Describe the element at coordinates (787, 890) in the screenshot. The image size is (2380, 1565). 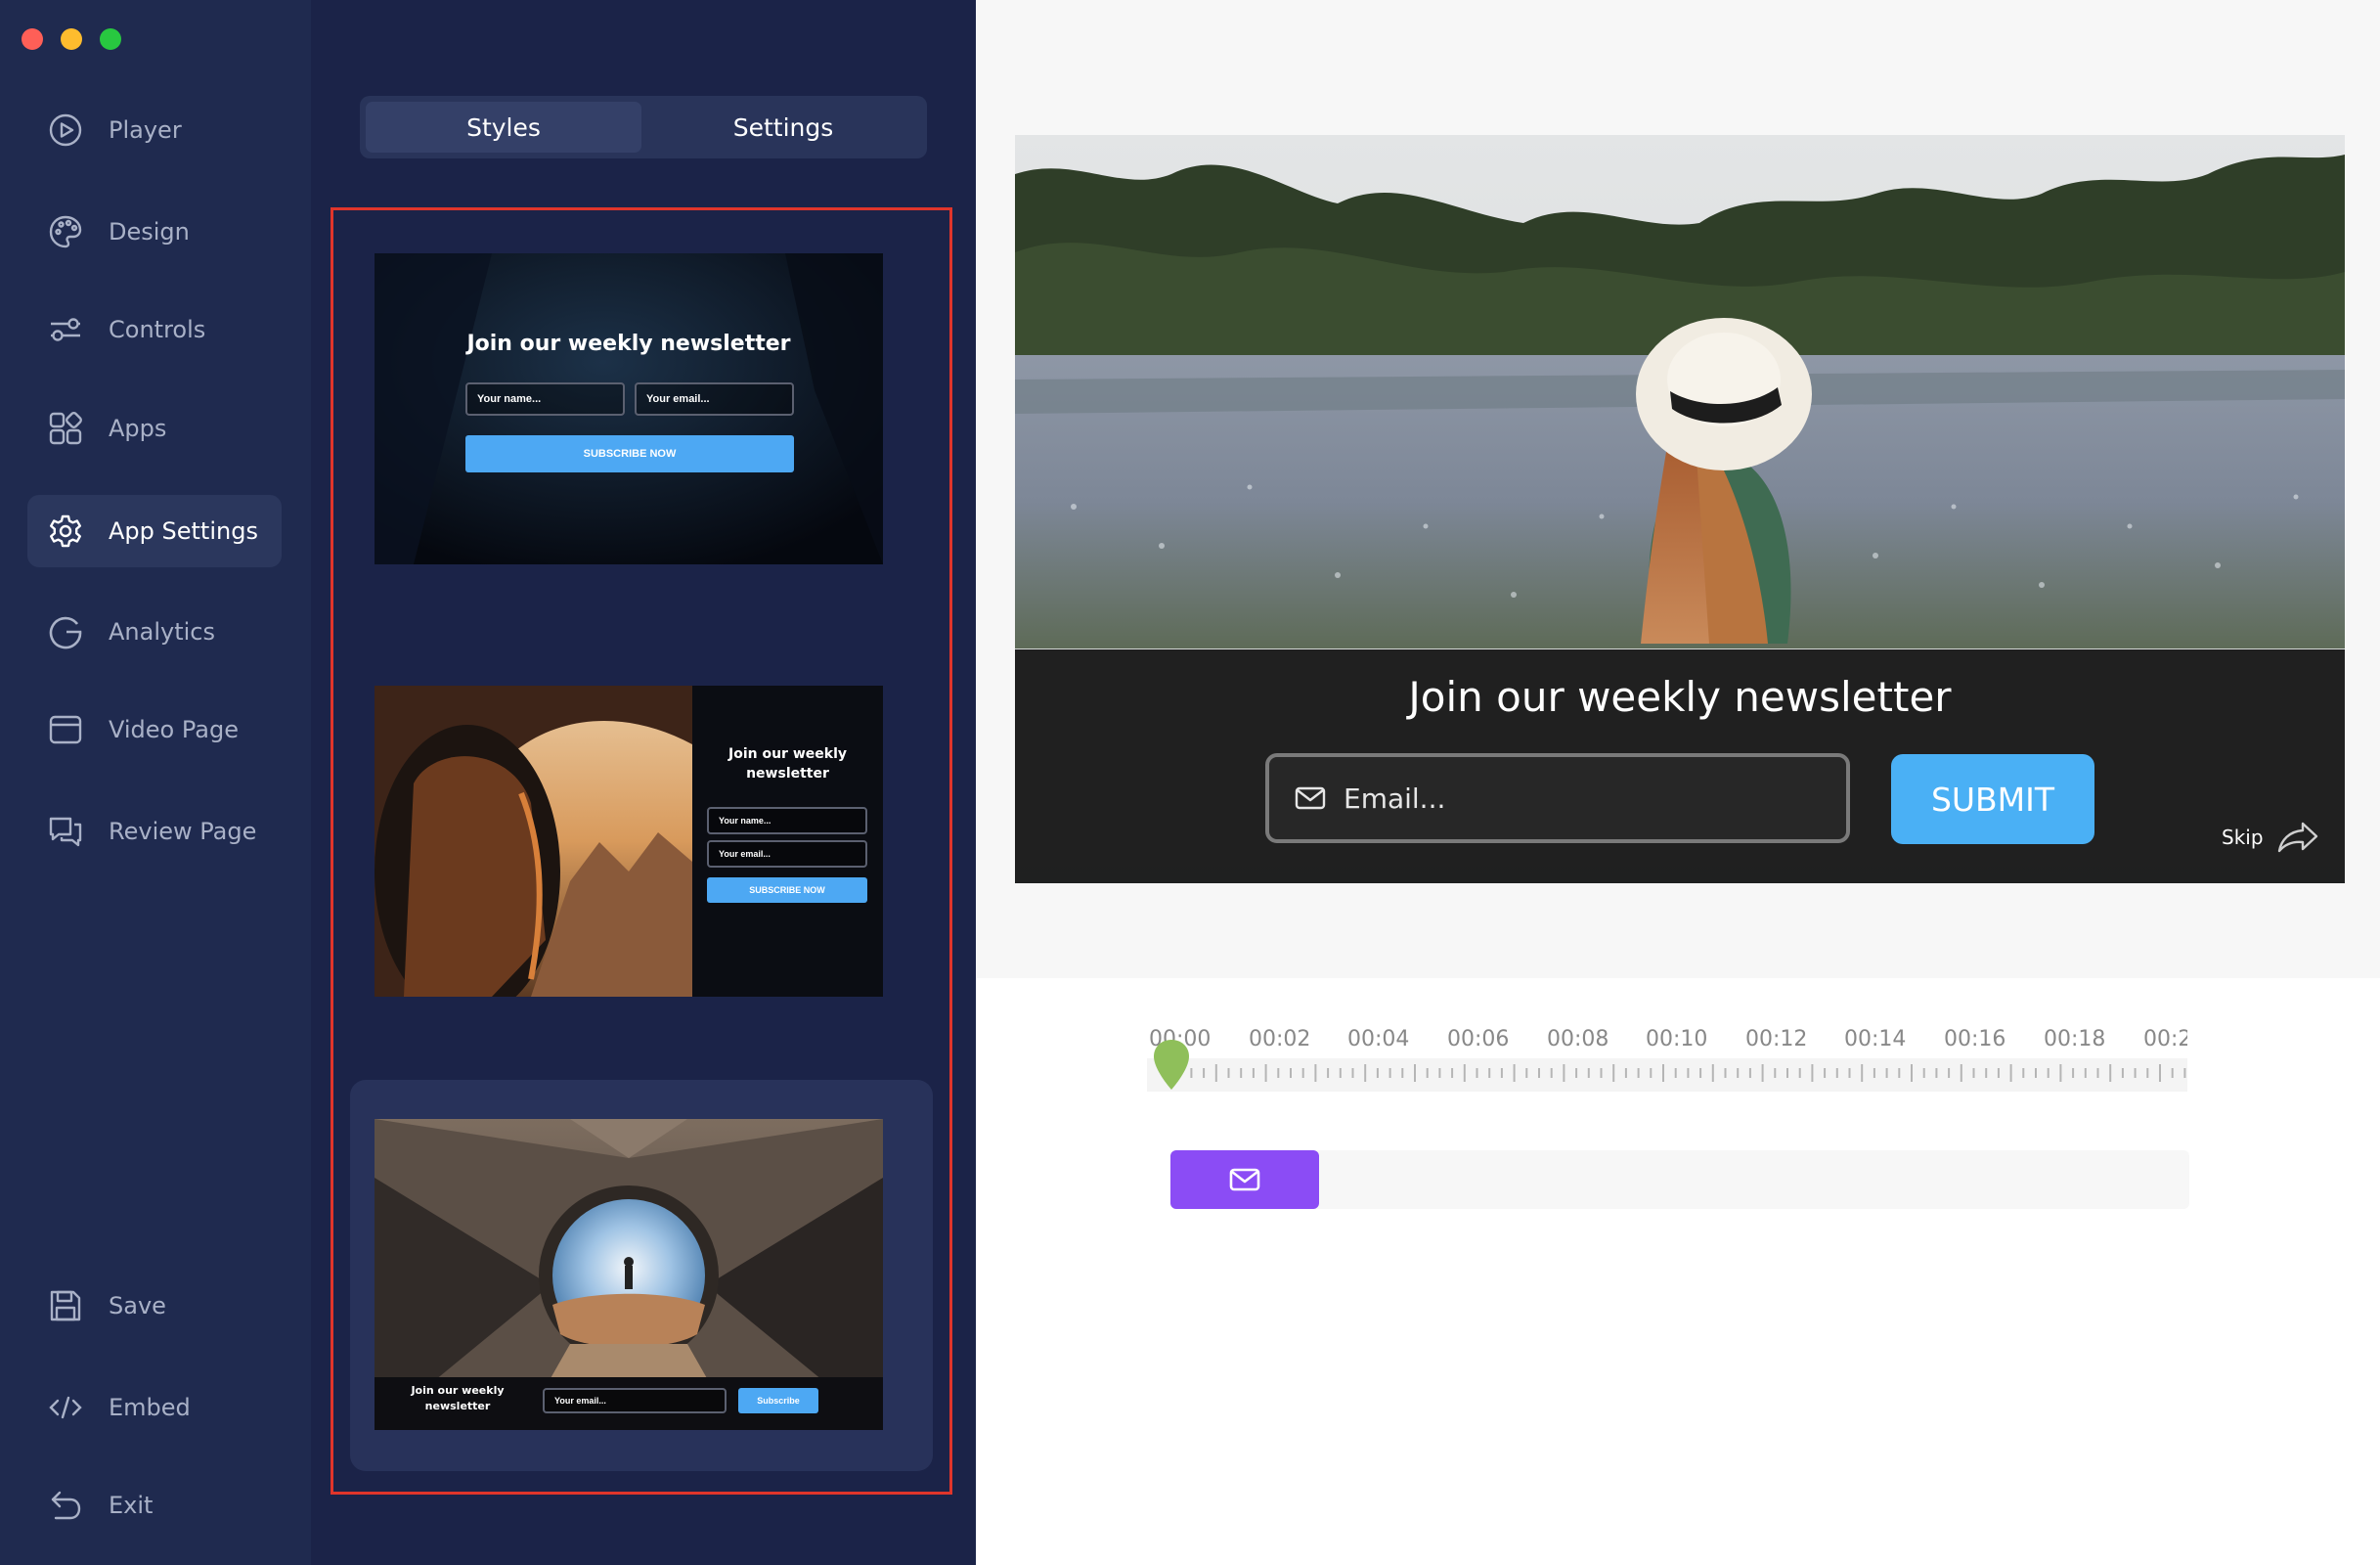
I see `style-2-subscribe-button: SUBSCRIBE NOW` at that location.